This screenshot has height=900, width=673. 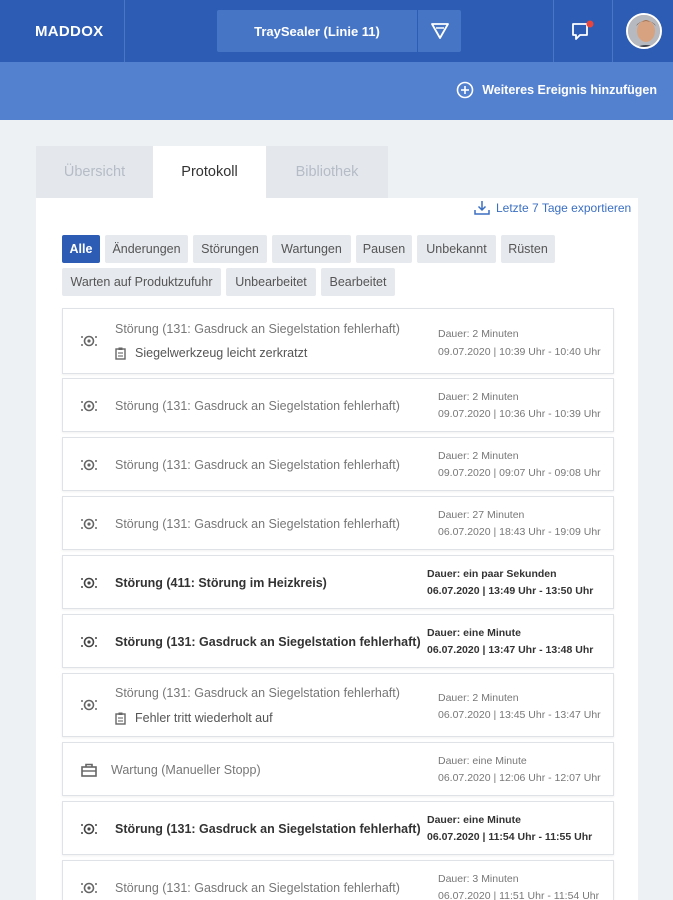 What do you see at coordinates (528, 249) in the screenshot?
I see `filter-chip-ruesten: Rüsten` at bounding box center [528, 249].